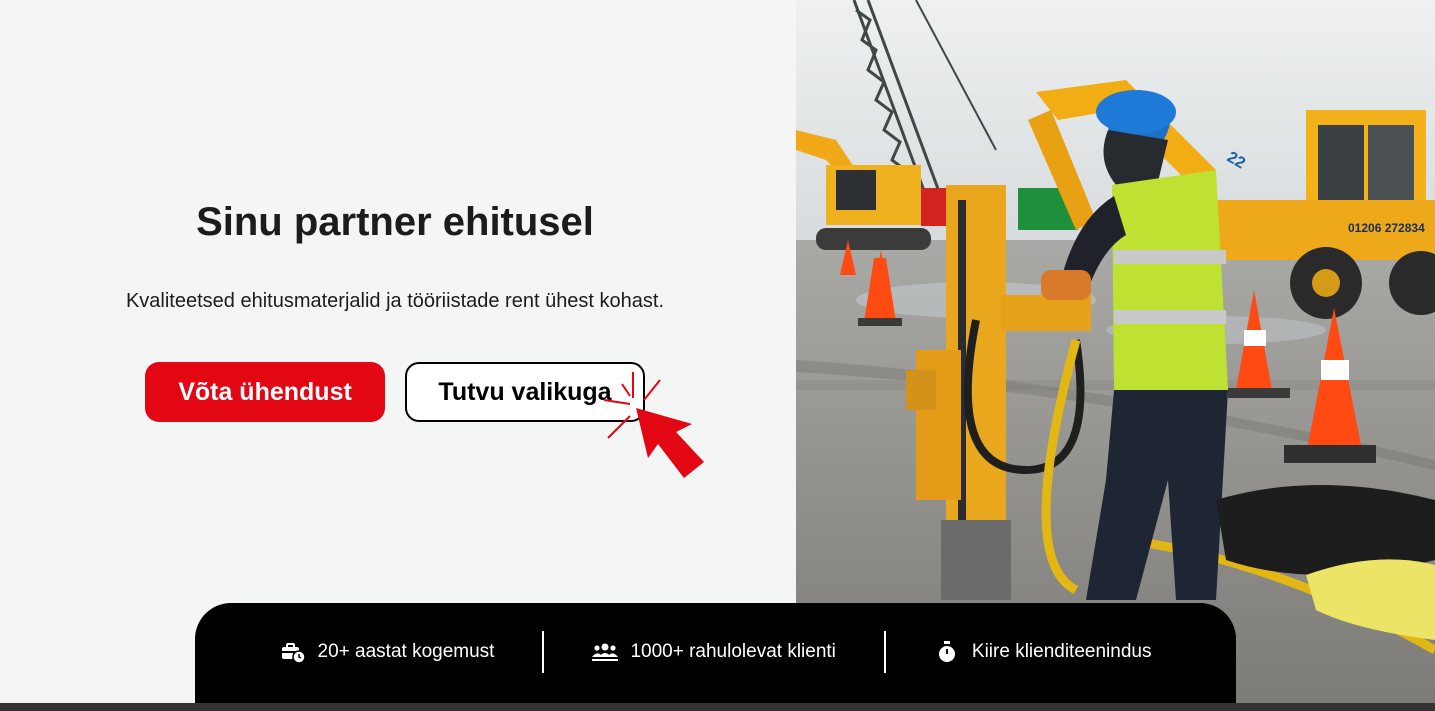 Image resolution: width=1435 pixels, height=711 pixels. I want to click on footer-strip, so click(717, 707).